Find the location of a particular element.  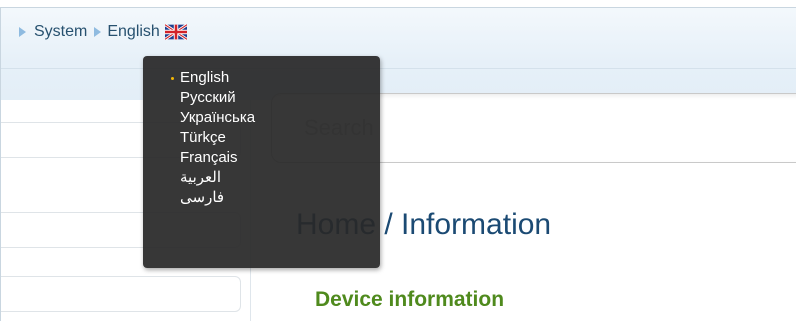

language-option-english: English is located at coordinates (261, 78).